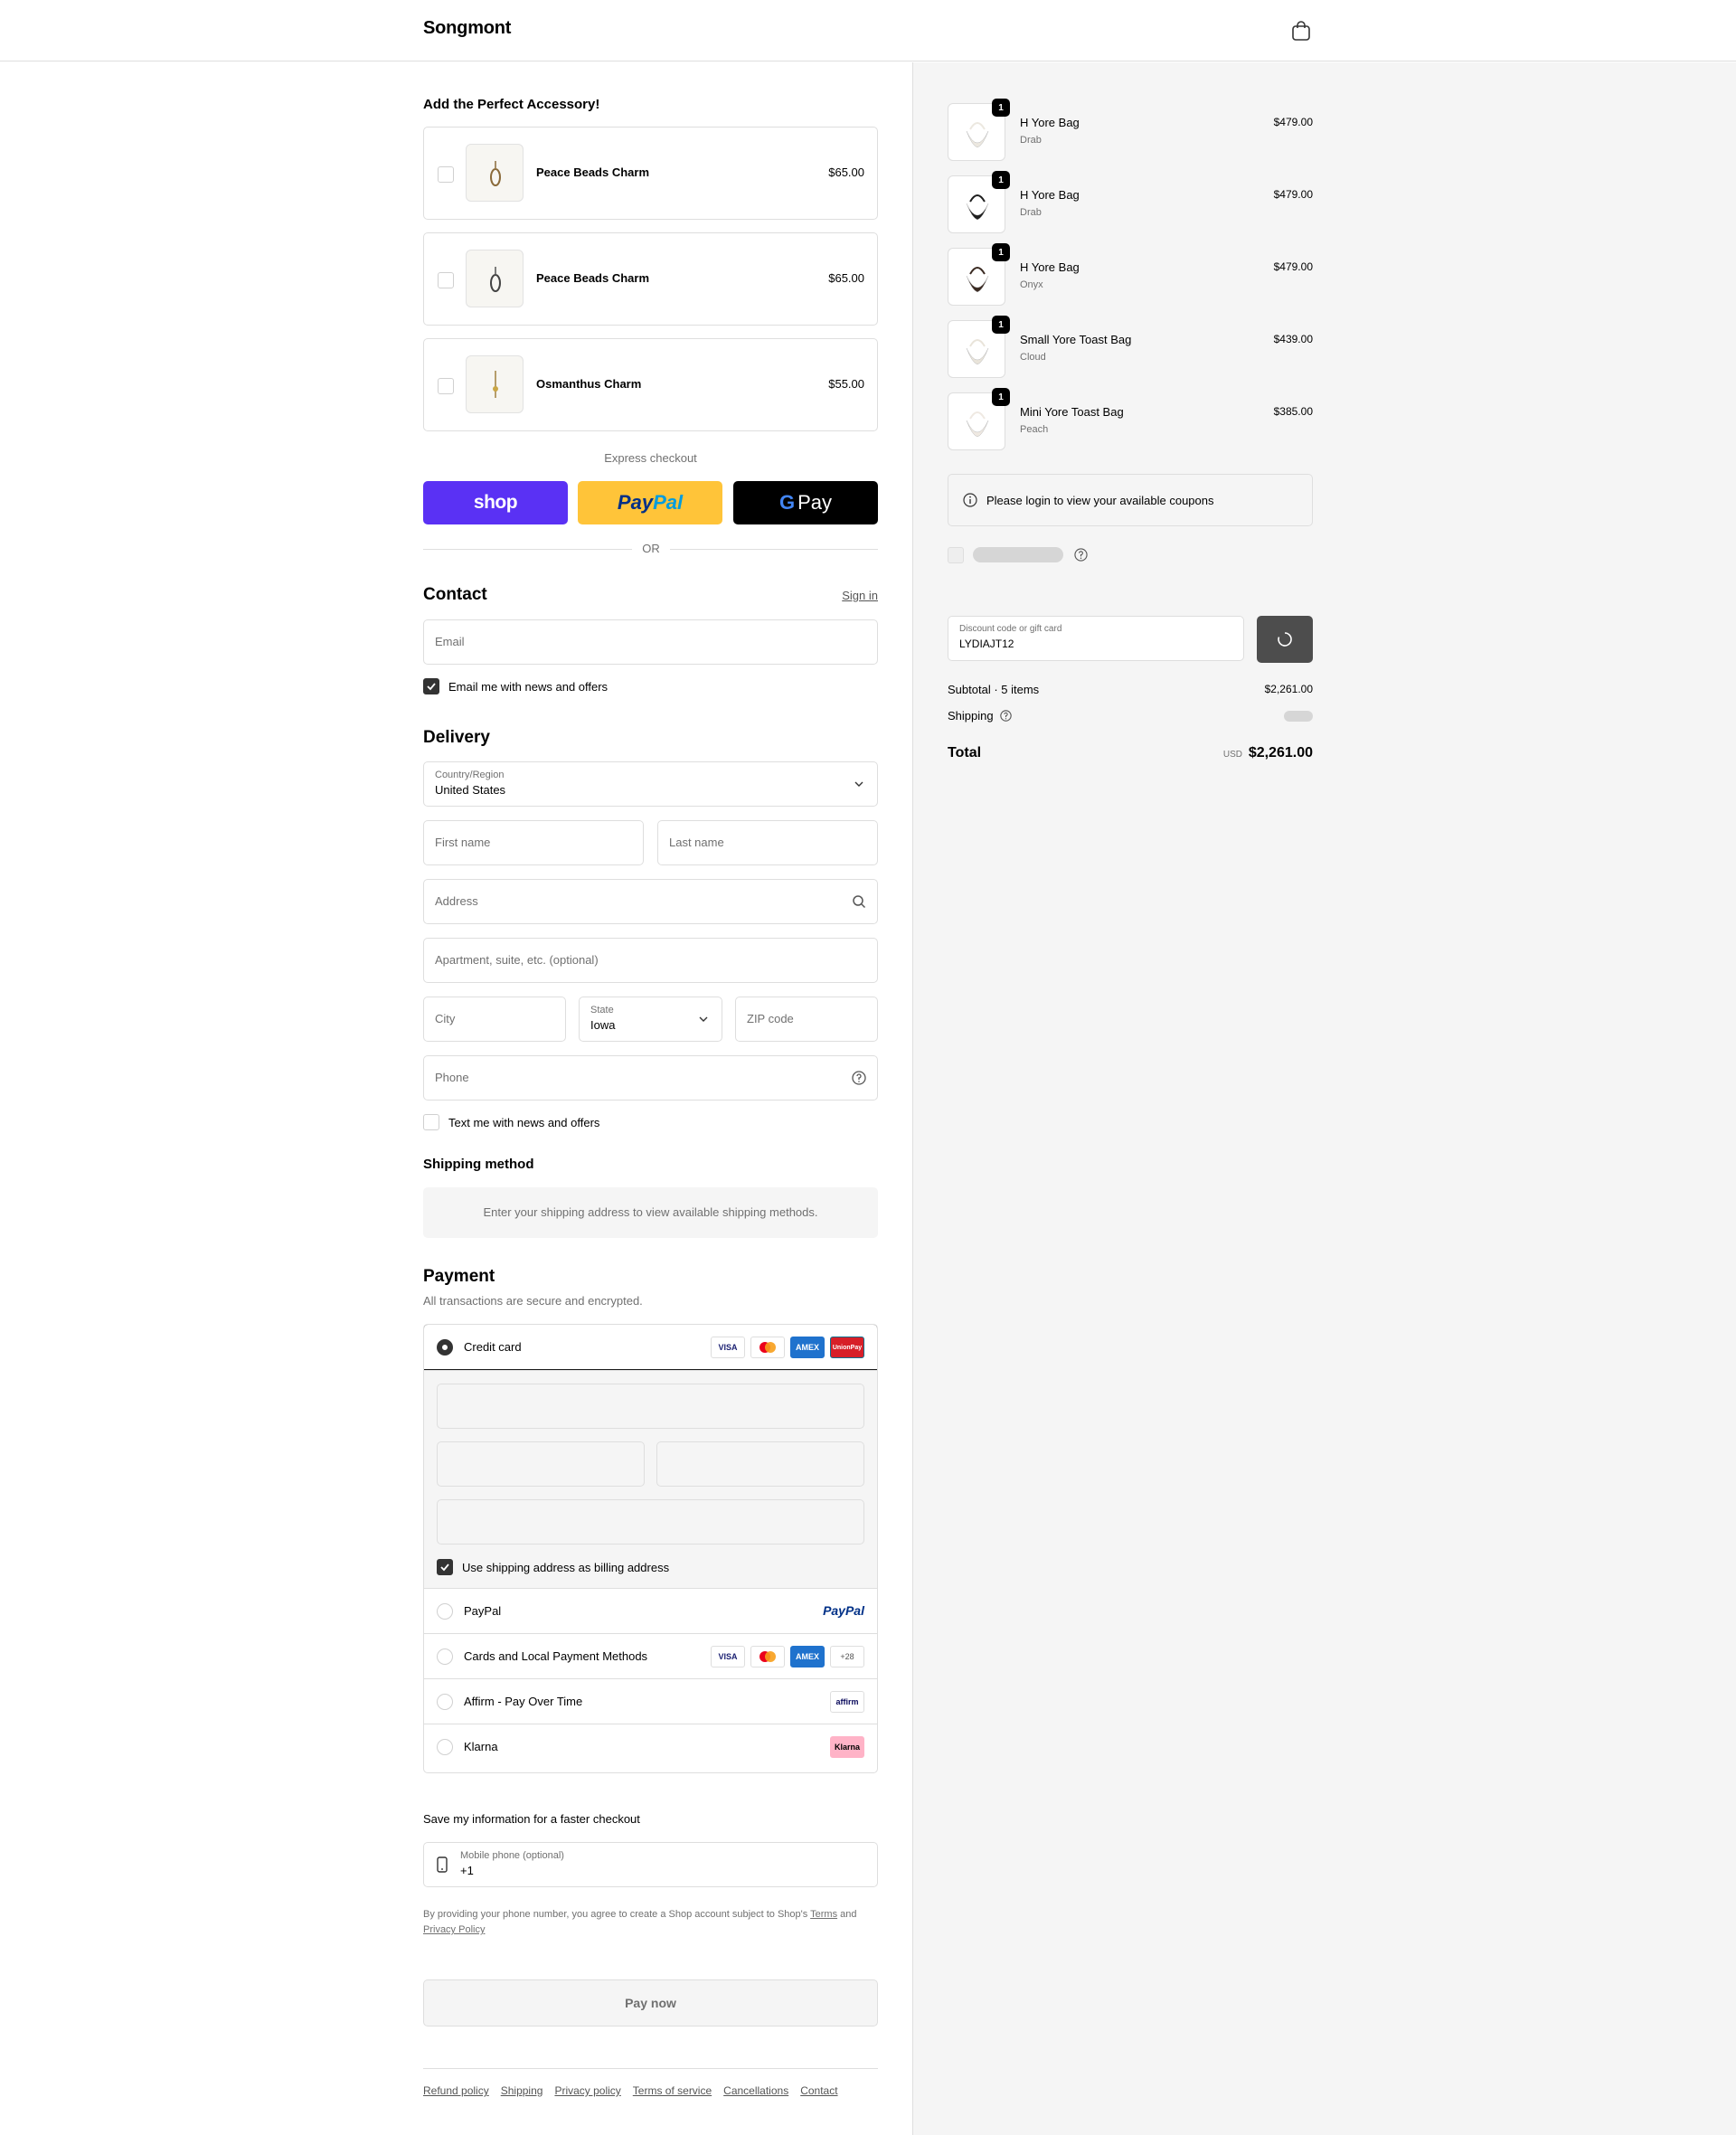 Image resolution: width=1736 pixels, height=2135 pixels. What do you see at coordinates (1281, 752) in the screenshot?
I see `total-value: $2,261.00` at bounding box center [1281, 752].